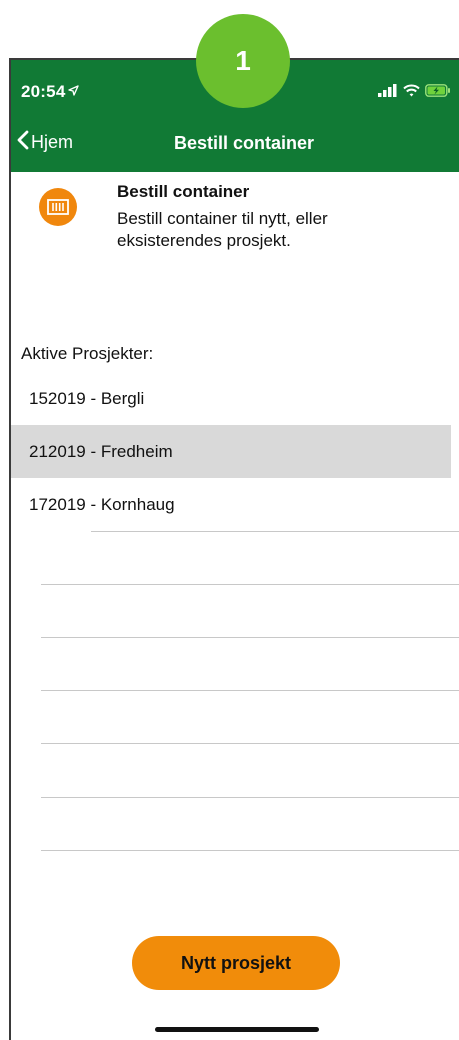 This screenshot has width=459, height=1040. I want to click on navigation-bar: Hjem Bestill container, so click(235, 145).